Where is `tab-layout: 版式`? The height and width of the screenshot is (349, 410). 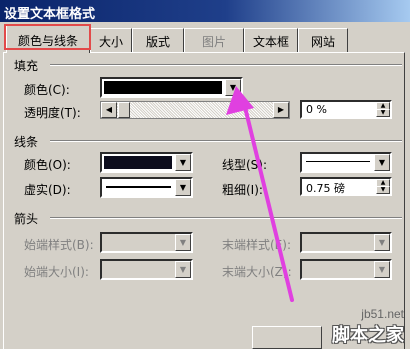 tab-layout: 版式 is located at coordinates (158, 40).